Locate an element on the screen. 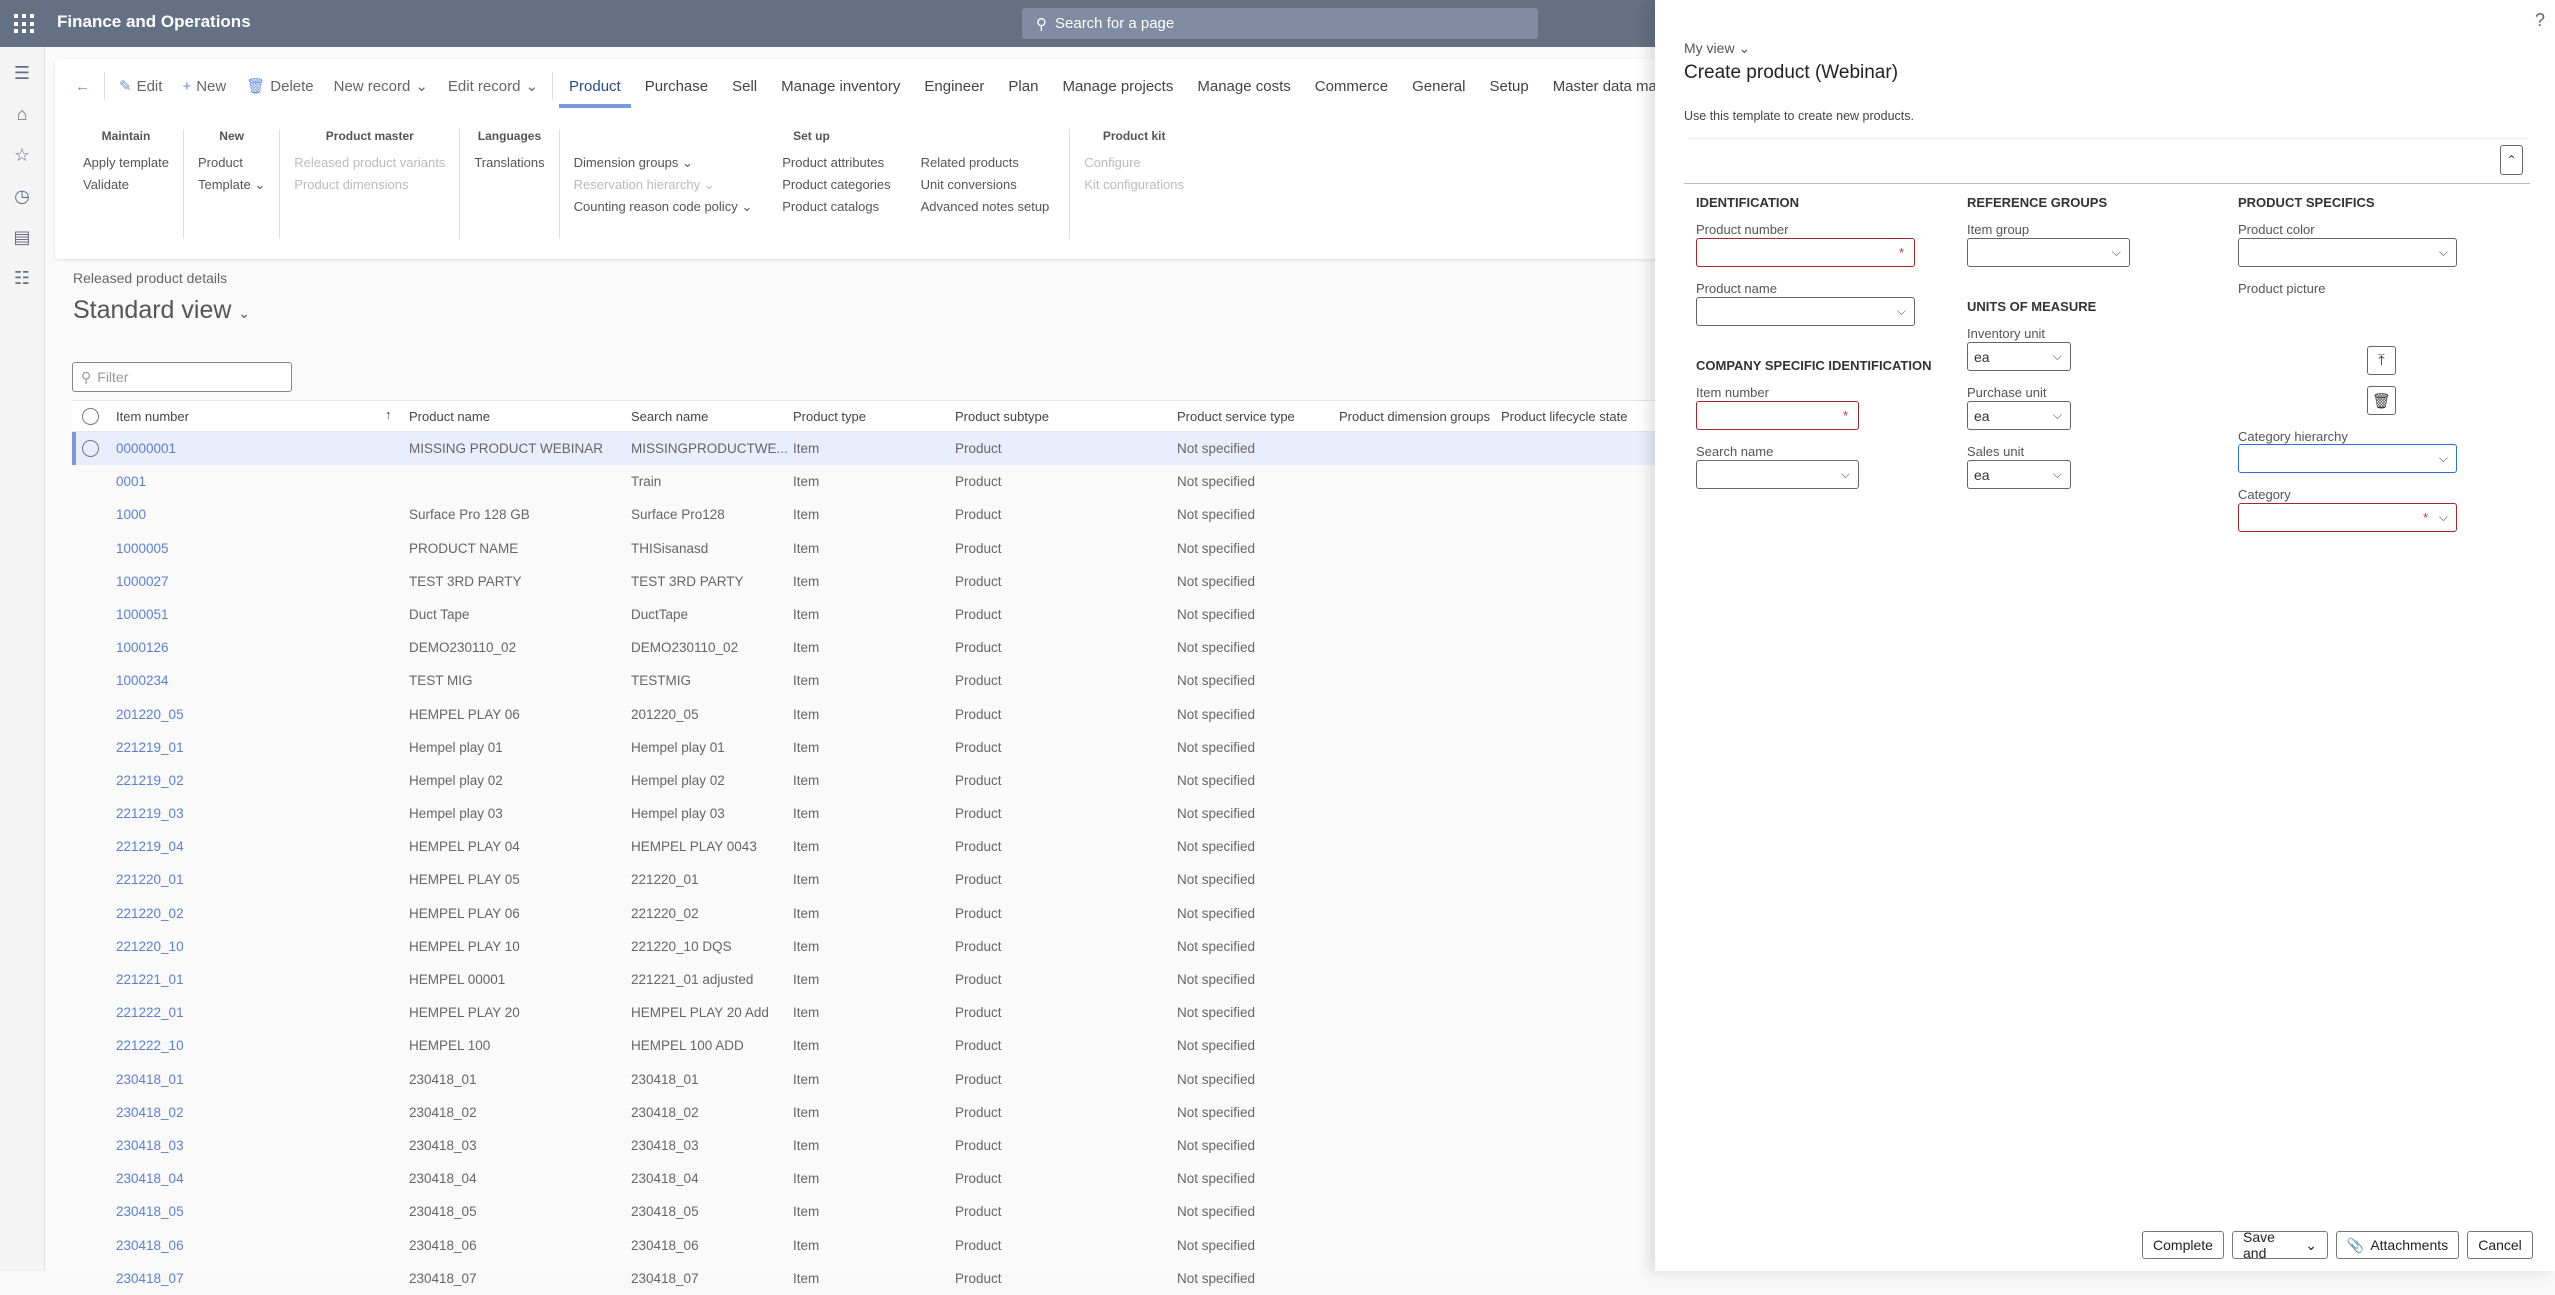  configure-button: Configure is located at coordinates (1134, 162).